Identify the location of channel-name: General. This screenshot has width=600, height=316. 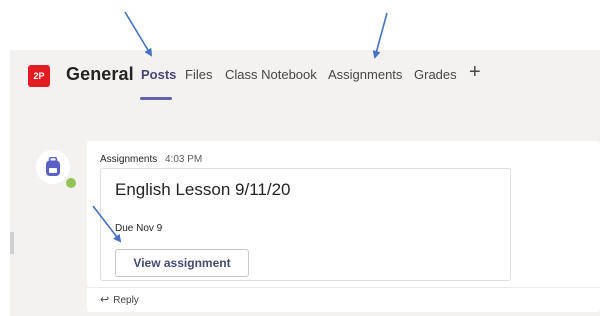
(100, 74).